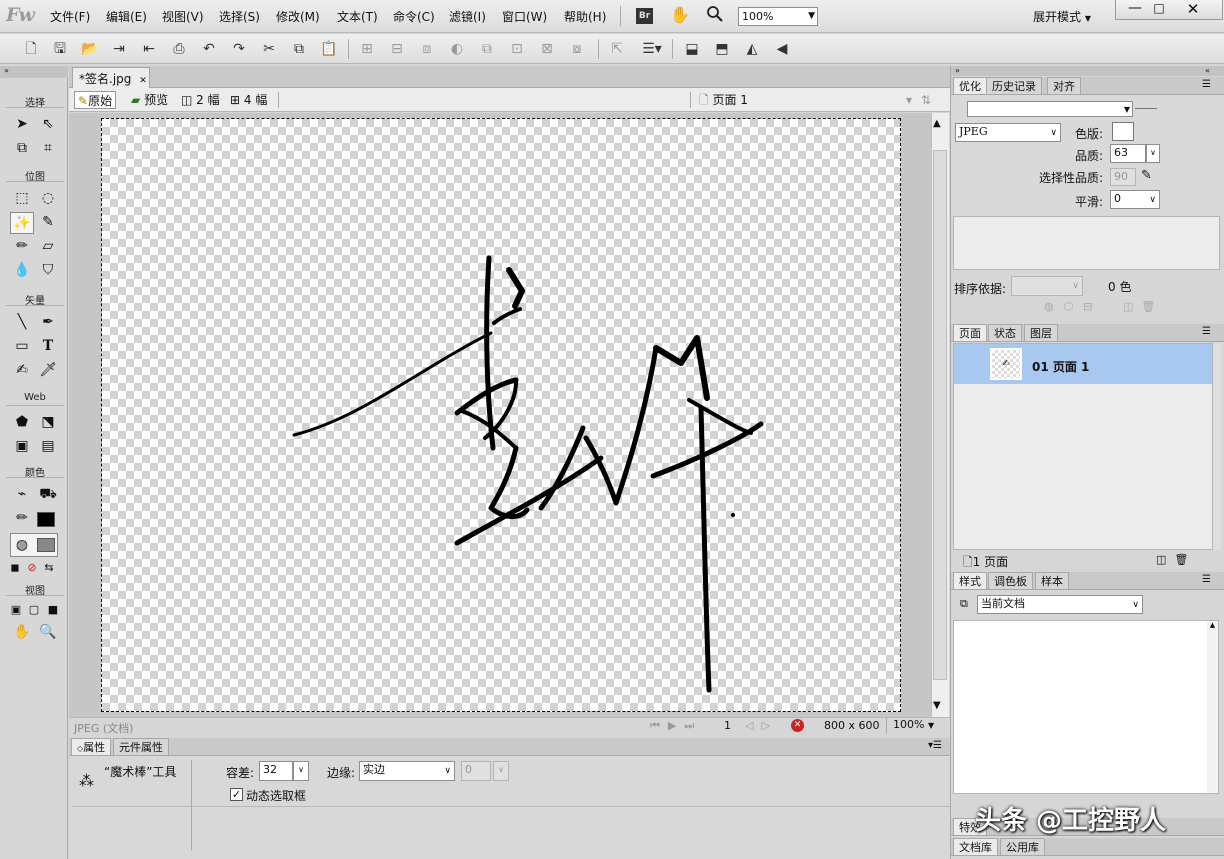 This screenshot has height=859, width=1224. I want to click on full-screen-menu-icon: ▢, so click(34, 610).